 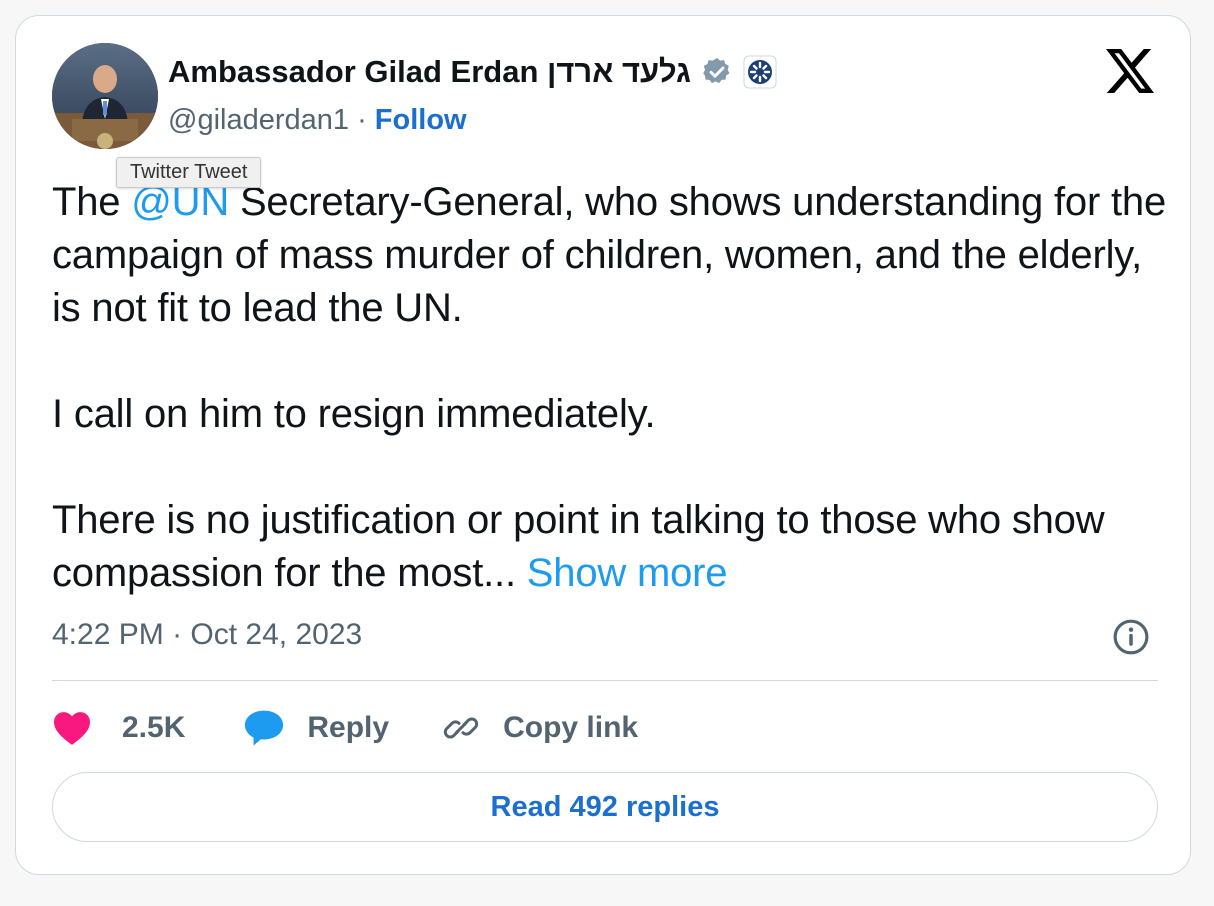 I want to click on author-handle-row: @giladerdan1 · Follow, so click(x=317, y=120).